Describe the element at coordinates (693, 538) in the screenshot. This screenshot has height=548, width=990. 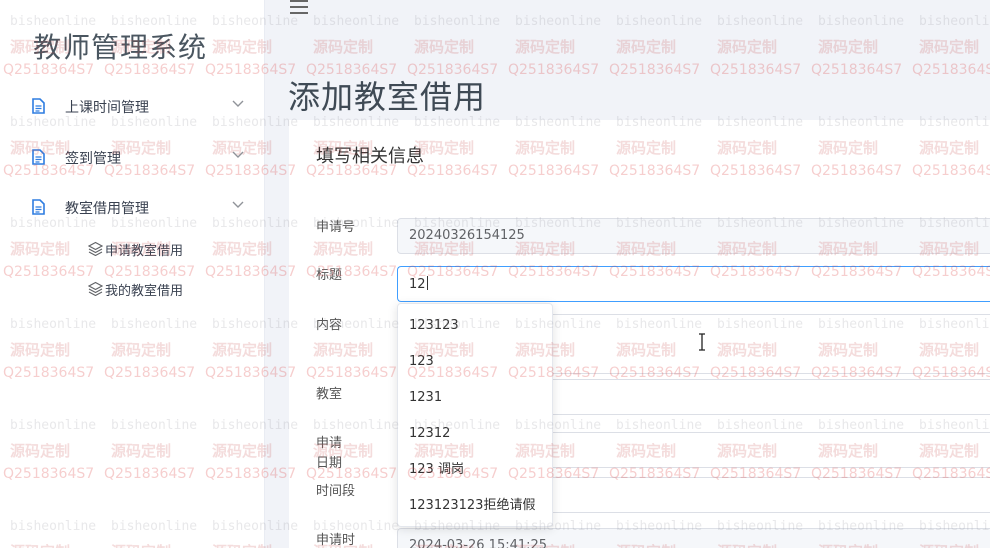
I see `apply-time-field: 2024-03-26 15:41:25` at that location.